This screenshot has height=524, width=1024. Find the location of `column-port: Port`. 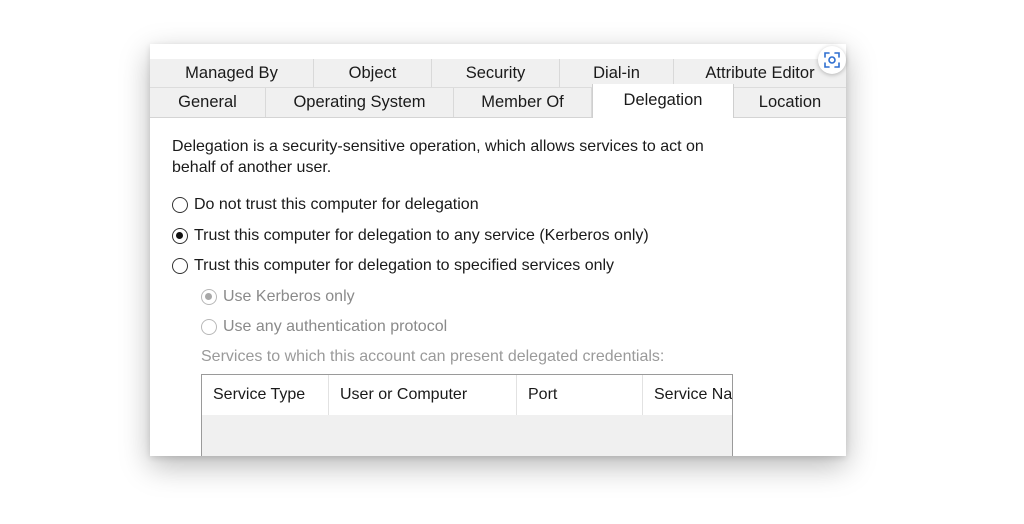

column-port: Port is located at coordinates (580, 395).